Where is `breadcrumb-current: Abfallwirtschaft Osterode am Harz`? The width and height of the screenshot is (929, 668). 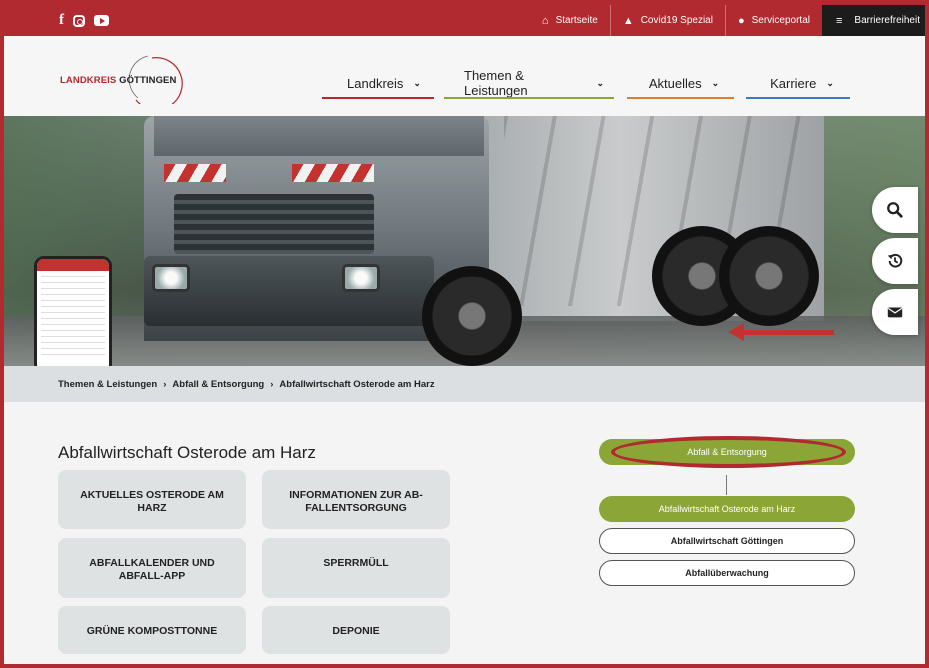 breadcrumb-current: Abfallwirtschaft Osterode am Harz is located at coordinates (357, 384).